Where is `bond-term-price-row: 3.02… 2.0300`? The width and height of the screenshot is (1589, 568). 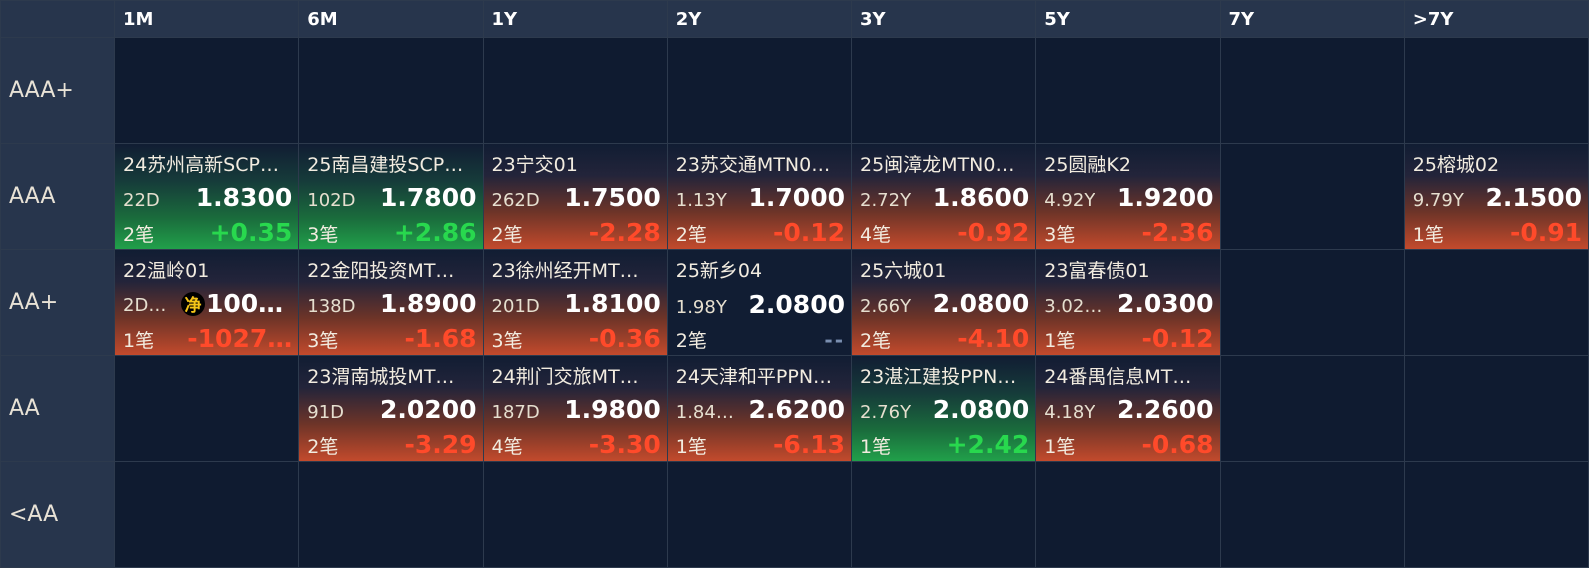
bond-term-price-row: 3.02… 2.0300 is located at coordinates (1128, 303).